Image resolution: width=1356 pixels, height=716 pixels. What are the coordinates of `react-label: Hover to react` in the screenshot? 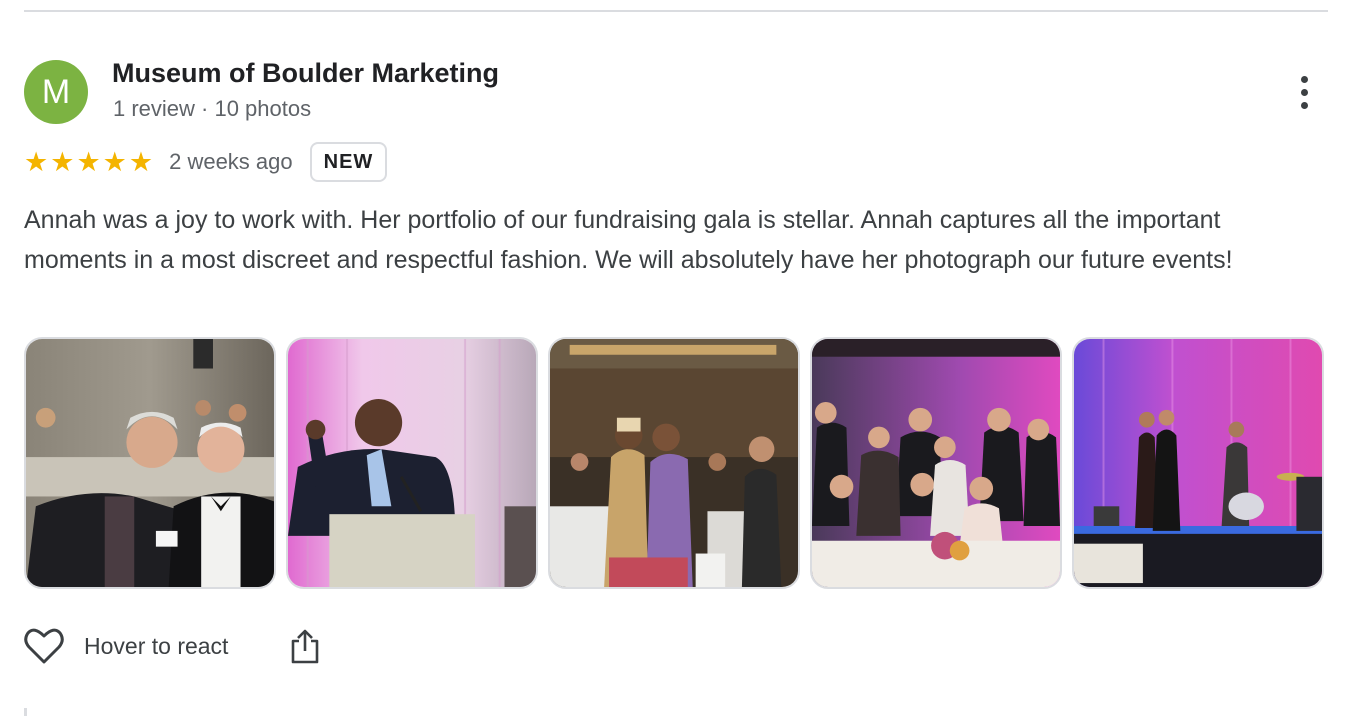 It's located at (156, 645).